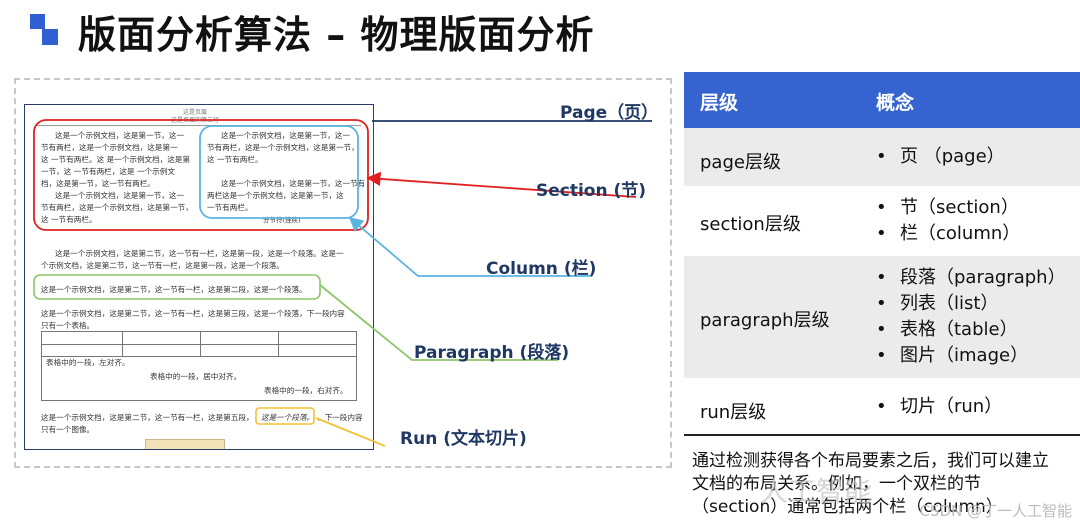 The width and height of the screenshot is (1080, 531). I want to click on note-line: 通过检测获得各个布局要素之后，我们可以建立, so click(870, 461).